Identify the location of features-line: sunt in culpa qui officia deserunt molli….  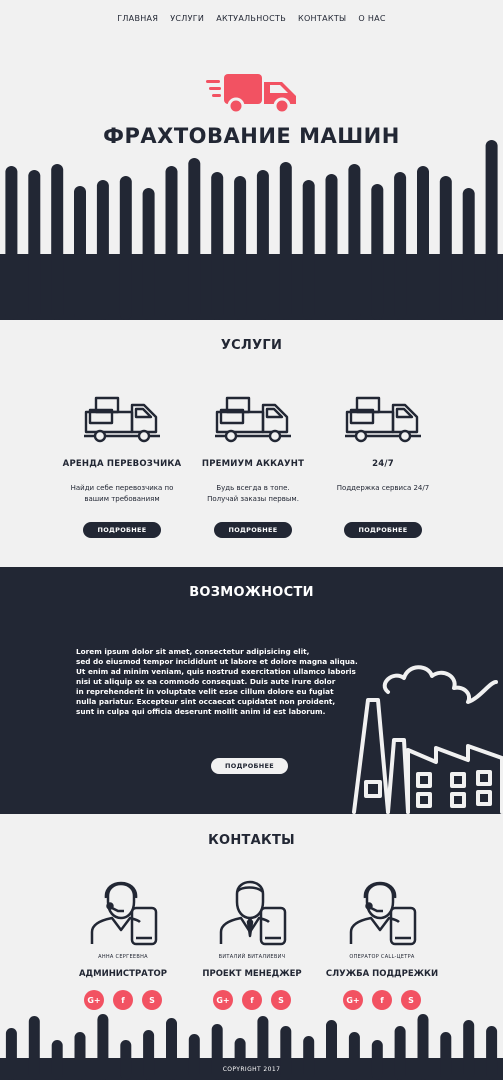
(201, 711).